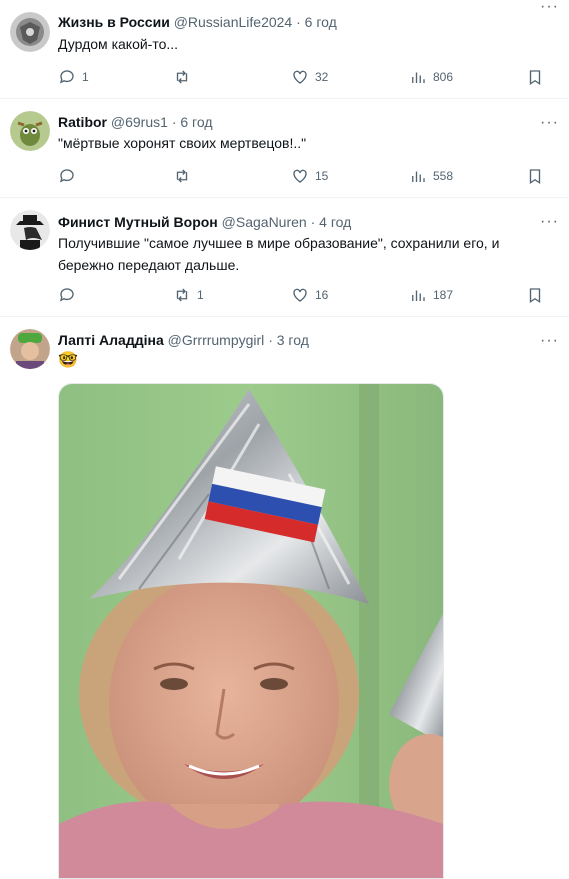  I want to click on views-count: 187, so click(443, 295).